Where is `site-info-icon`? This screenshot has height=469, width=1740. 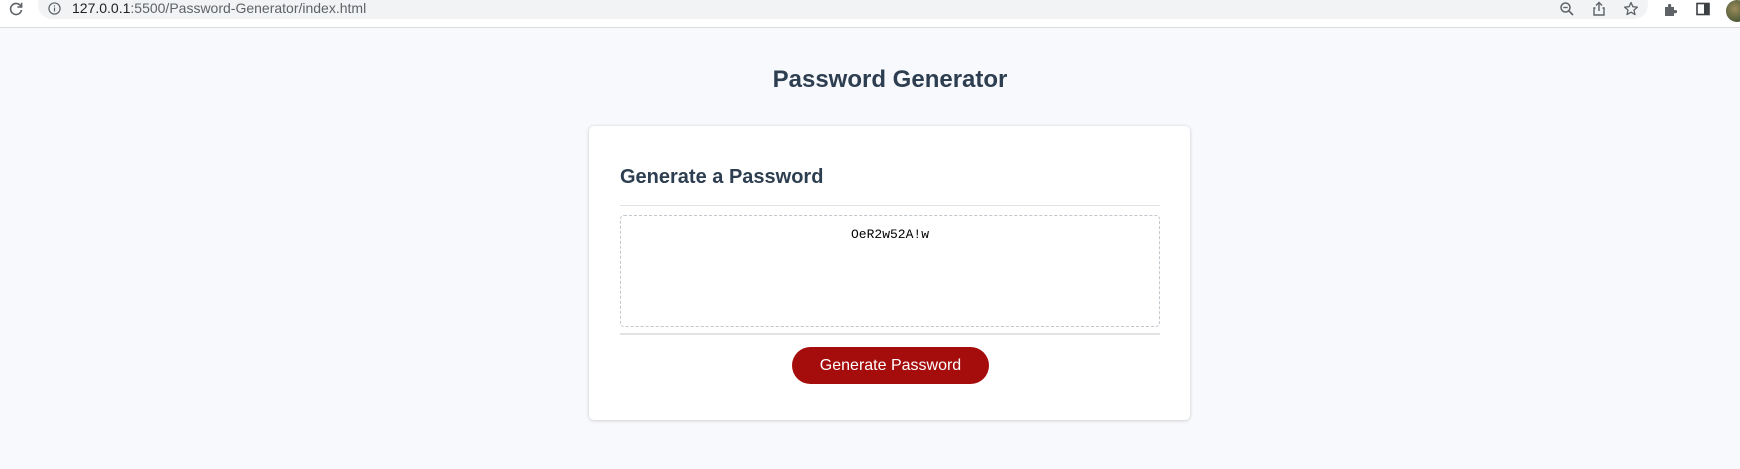
site-info-icon is located at coordinates (54, 8).